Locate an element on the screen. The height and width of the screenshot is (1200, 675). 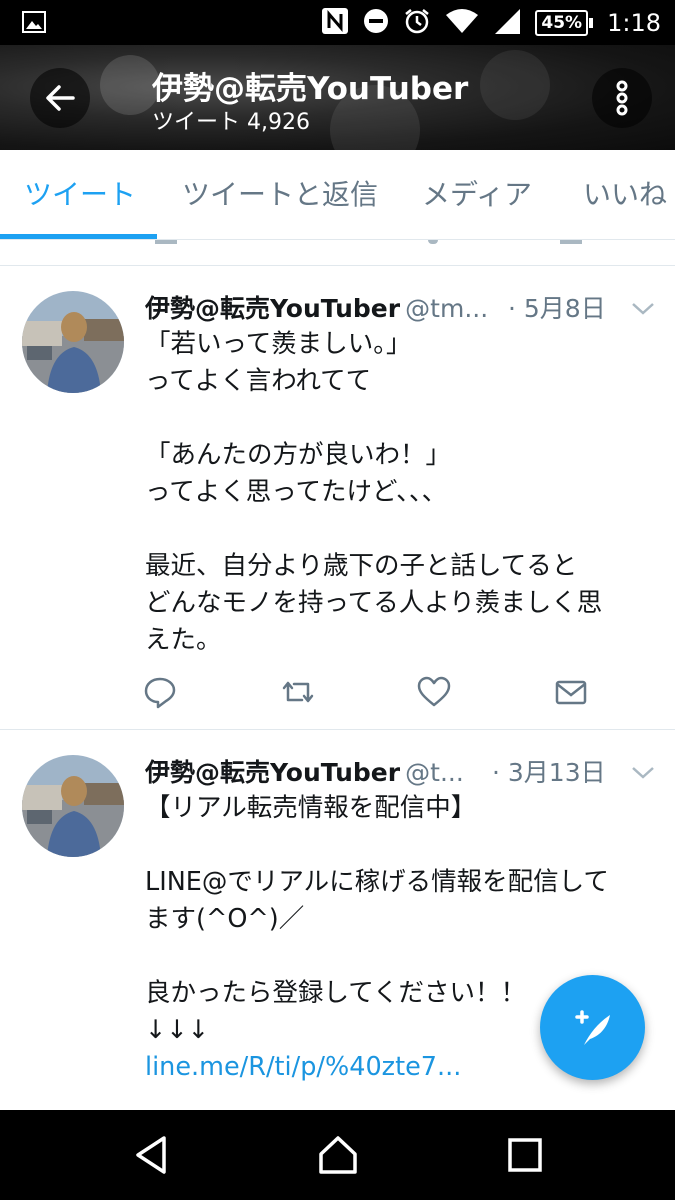
profile-header: 伊勢@転売YouTuber ツイート 4,926 is located at coordinates (337, 97).